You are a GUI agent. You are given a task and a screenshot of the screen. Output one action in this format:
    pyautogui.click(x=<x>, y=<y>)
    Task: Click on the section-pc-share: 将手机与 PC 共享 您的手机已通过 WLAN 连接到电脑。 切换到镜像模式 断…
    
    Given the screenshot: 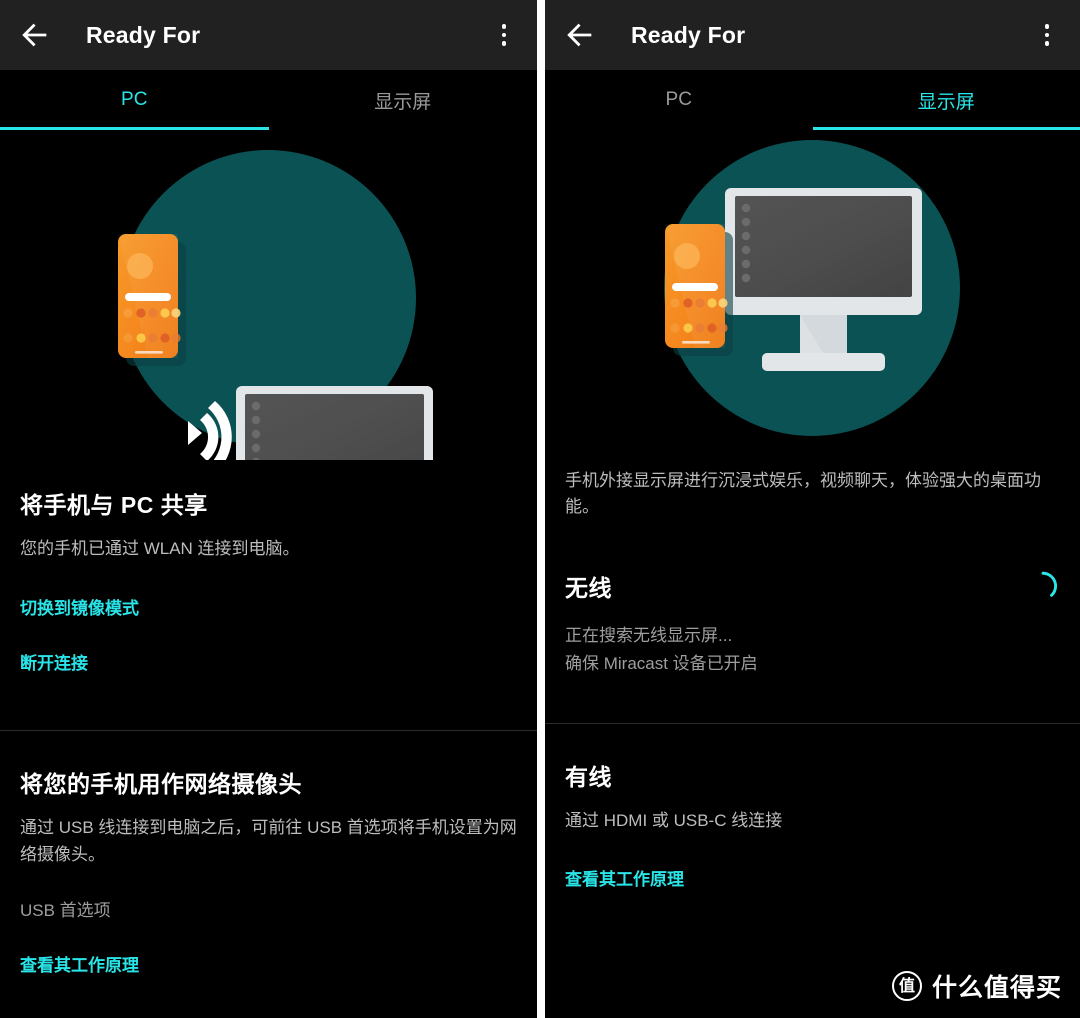 What is the action you would take?
    pyautogui.click(x=268, y=567)
    